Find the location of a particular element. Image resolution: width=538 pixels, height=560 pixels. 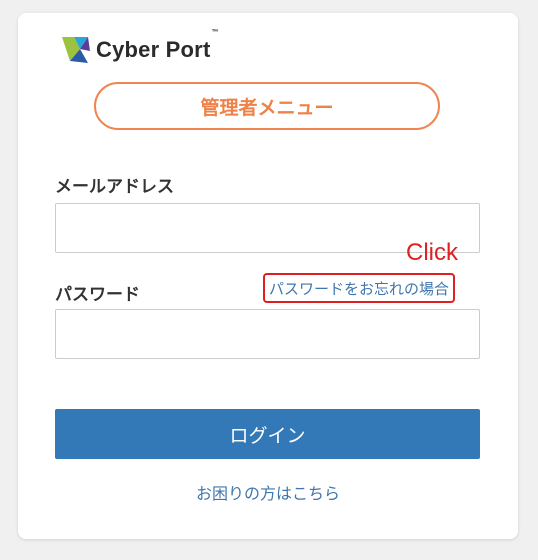

login-button-label: ログイン is located at coordinates (267, 435).